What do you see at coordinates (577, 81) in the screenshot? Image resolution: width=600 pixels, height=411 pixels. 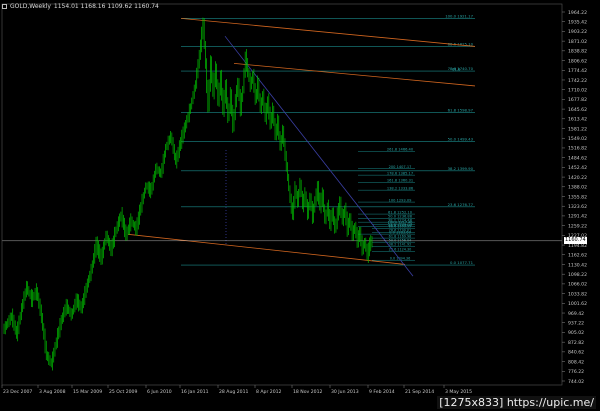 I see `y-tick-label: 1742.22` at bounding box center [577, 81].